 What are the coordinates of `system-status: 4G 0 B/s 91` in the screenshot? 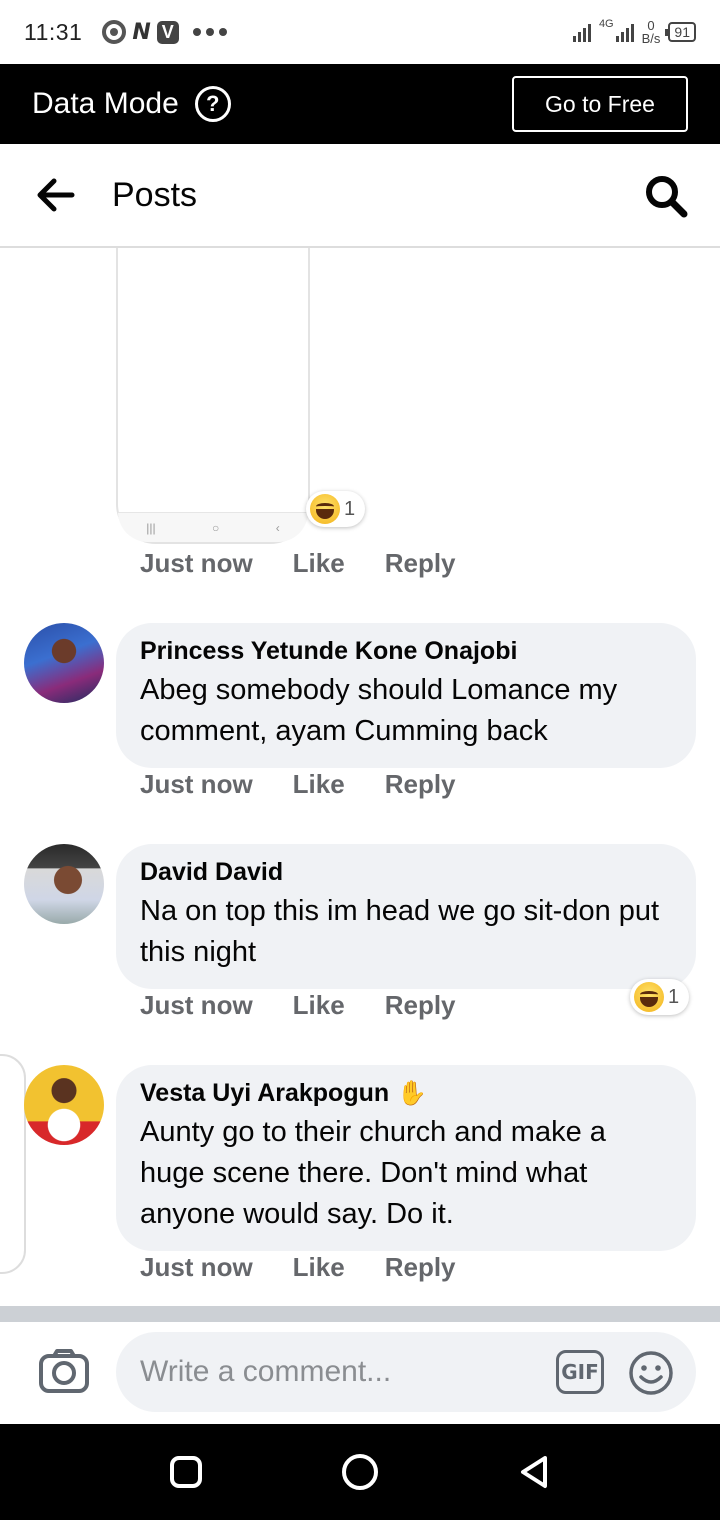 It's located at (634, 31).